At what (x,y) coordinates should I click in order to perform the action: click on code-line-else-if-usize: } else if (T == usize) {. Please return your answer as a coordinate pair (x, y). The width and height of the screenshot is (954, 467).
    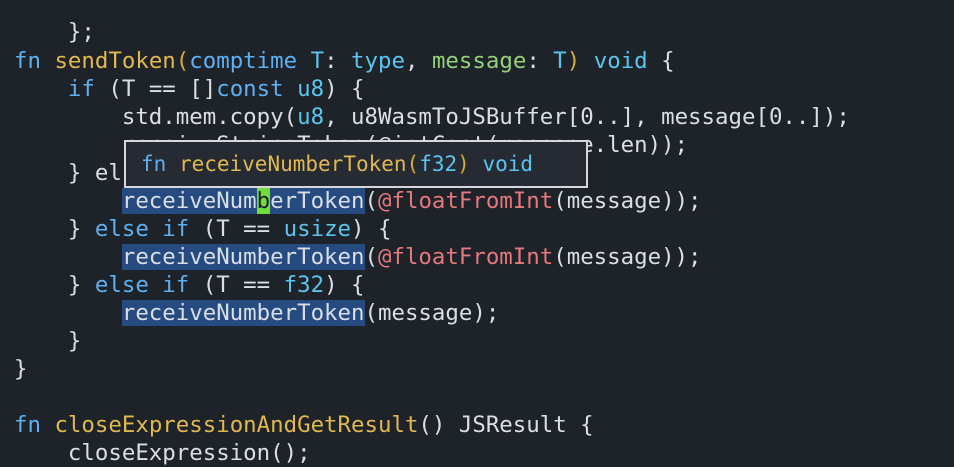
    Looking at the image, I should click on (203, 229).